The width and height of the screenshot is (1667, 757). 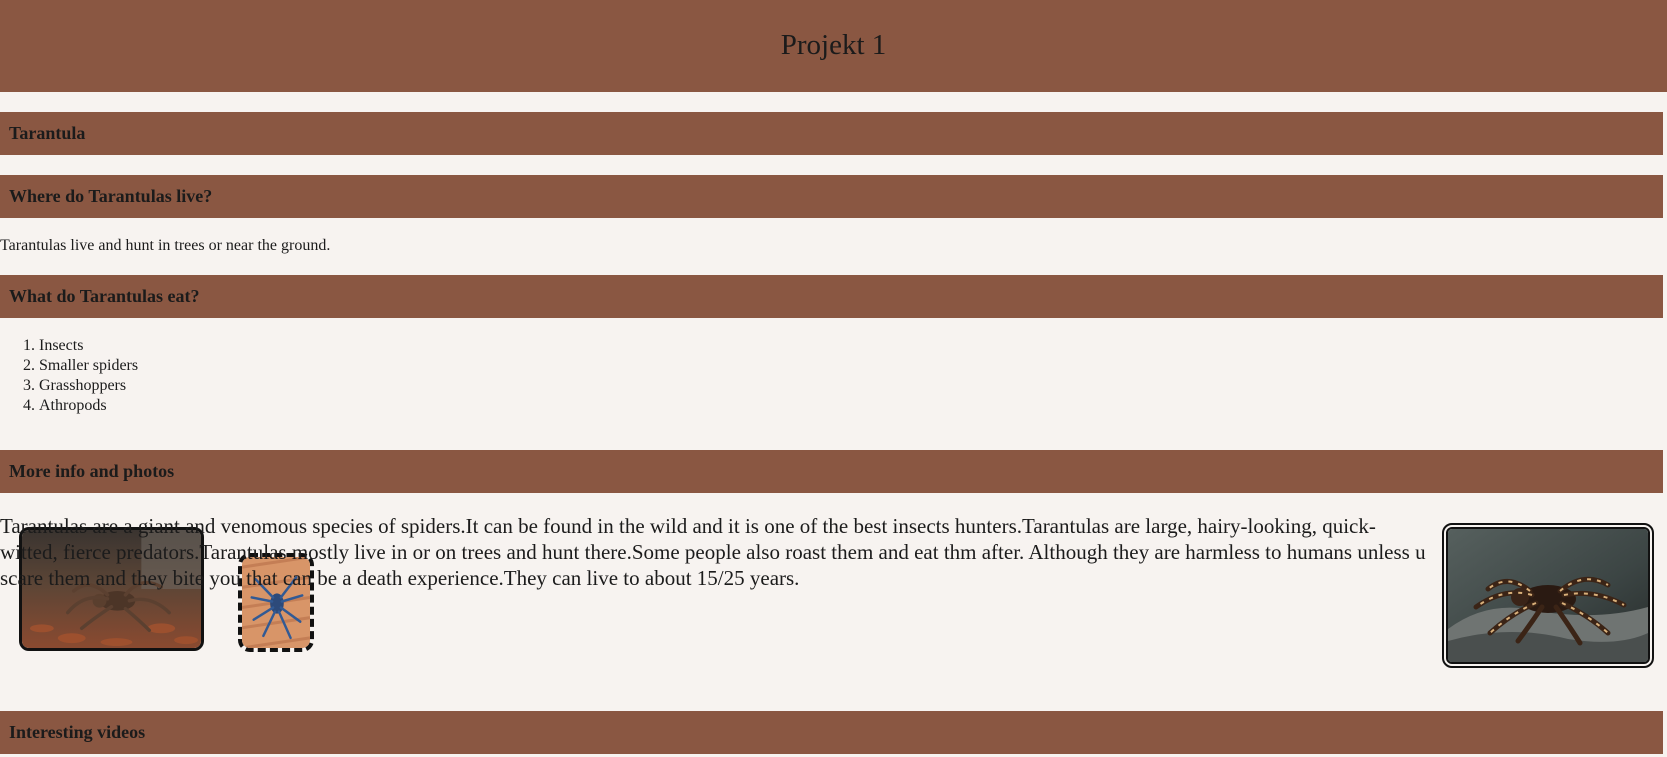 I want to click on section-heading-more-info: More info and photos, so click(x=831, y=471).